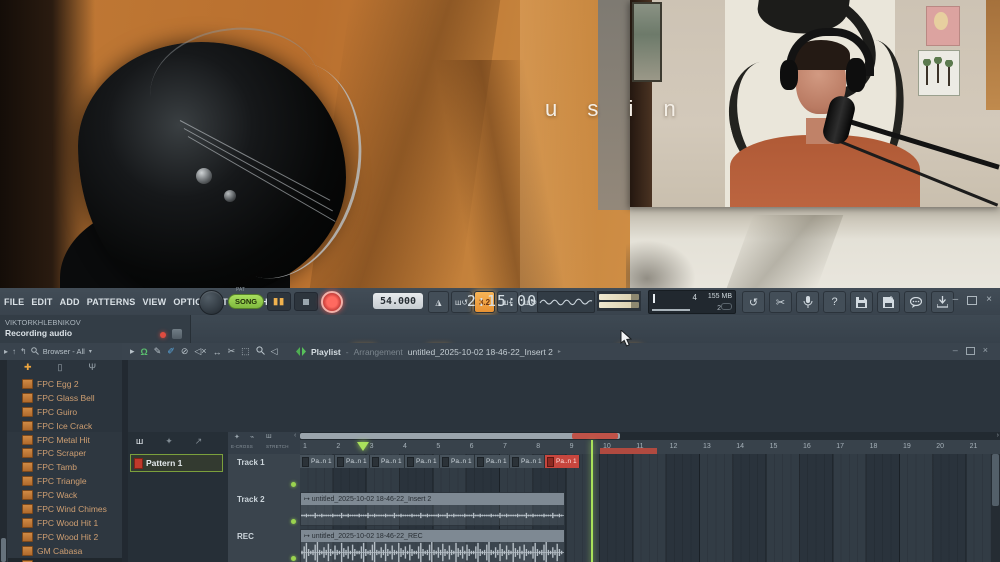 The width and height of the screenshot is (1000, 562). What do you see at coordinates (264, 545) in the screenshot?
I see `track-header: REC` at bounding box center [264, 545].